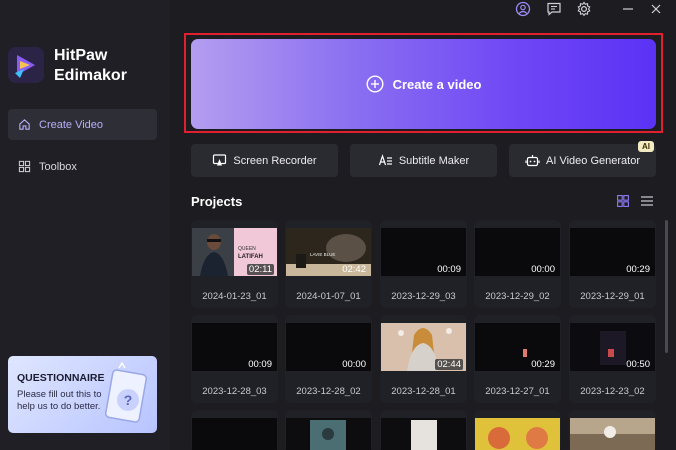  What do you see at coordinates (638, 364) in the screenshot?
I see `project-duration: 00:50` at bounding box center [638, 364].